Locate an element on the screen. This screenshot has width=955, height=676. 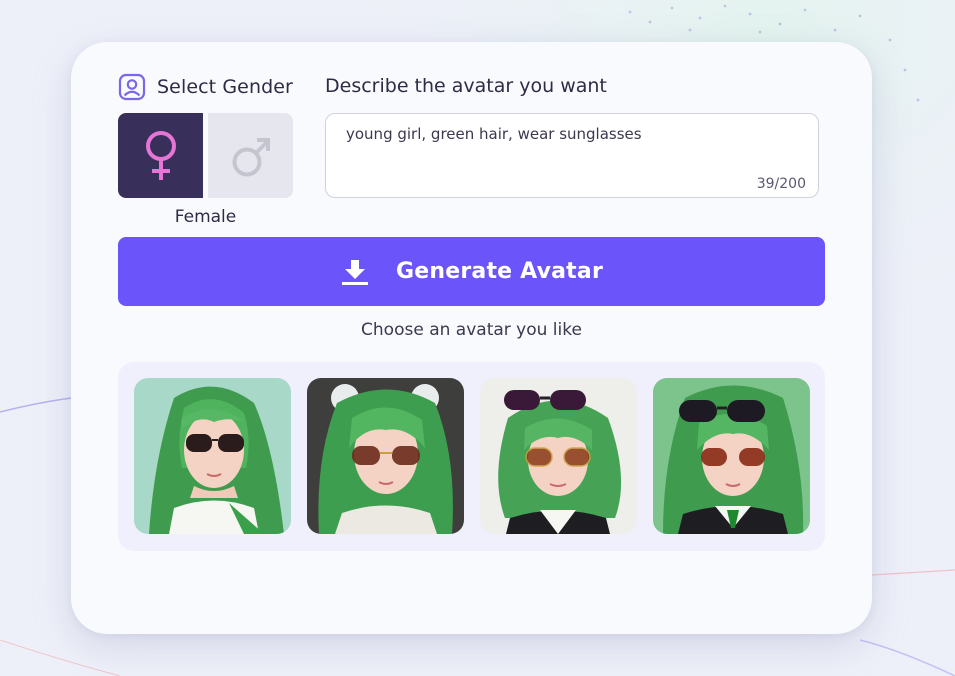
male-symbol-icon is located at coordinates (251, 156).